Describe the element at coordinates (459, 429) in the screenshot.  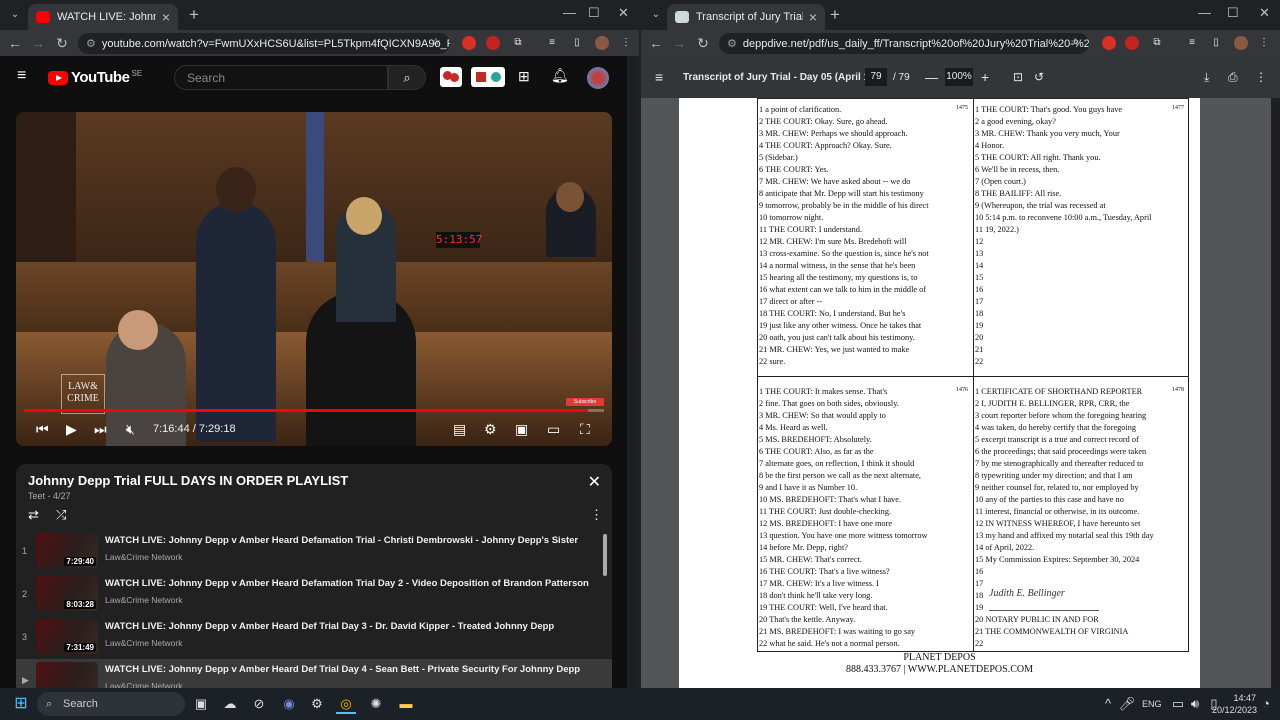
I see `subtitles-icon: ▤` at that location.